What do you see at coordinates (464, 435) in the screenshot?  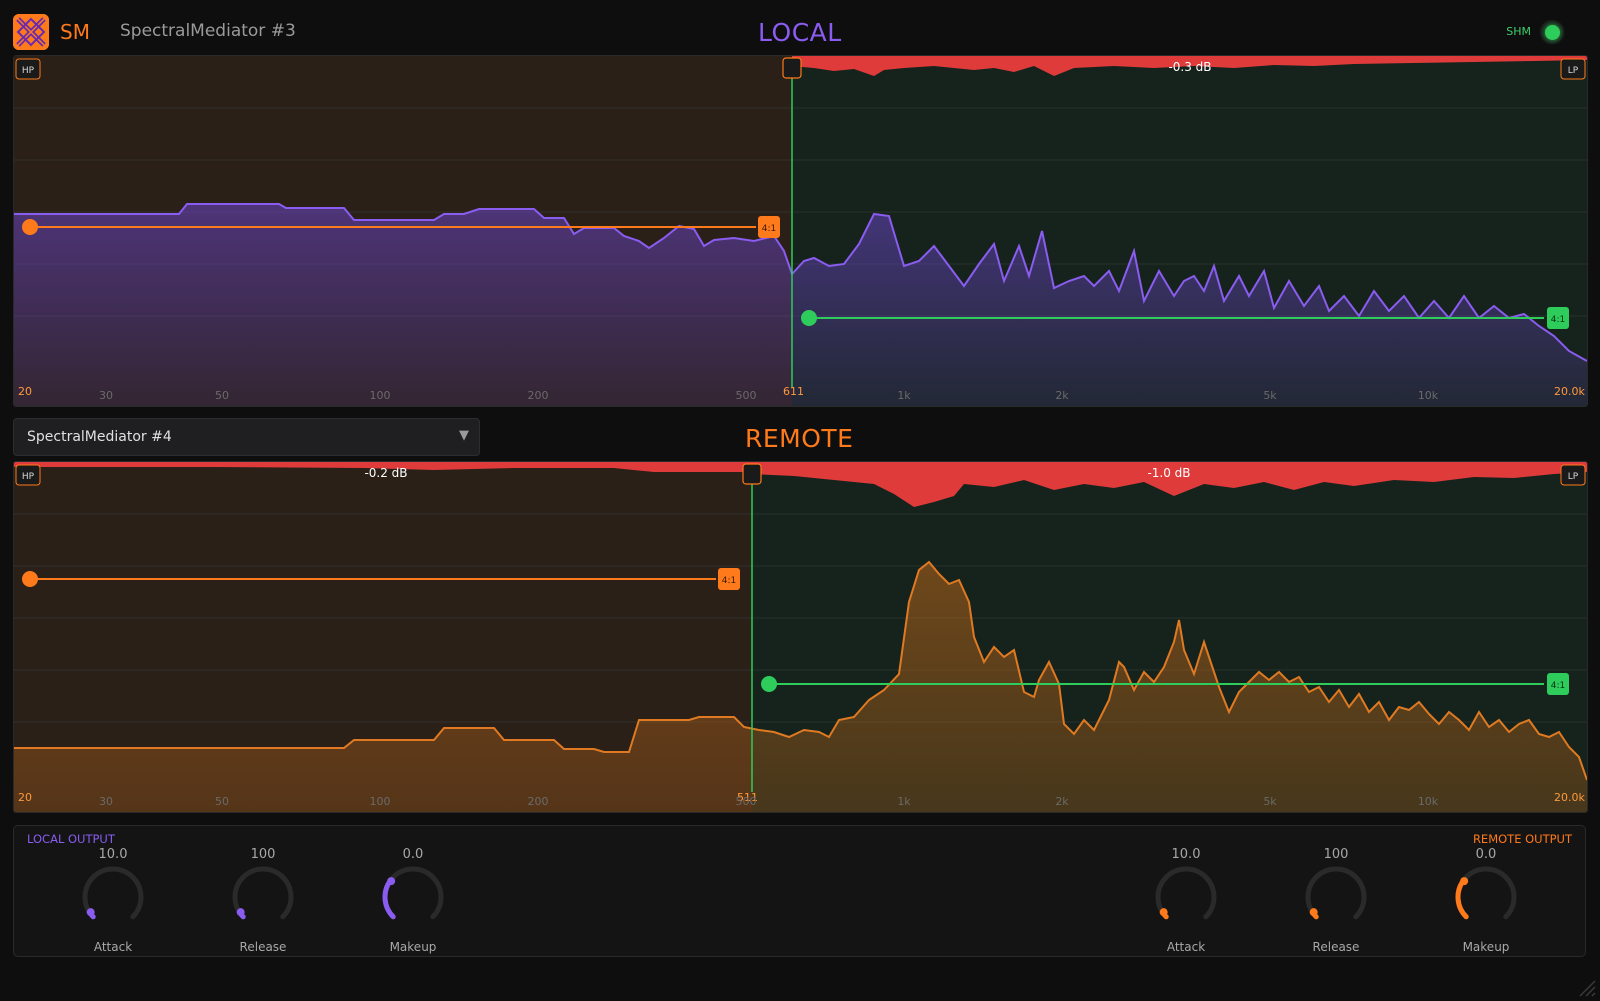 I see `dropdown-arrow-icon: ▼` at bounding box center [464, 435].